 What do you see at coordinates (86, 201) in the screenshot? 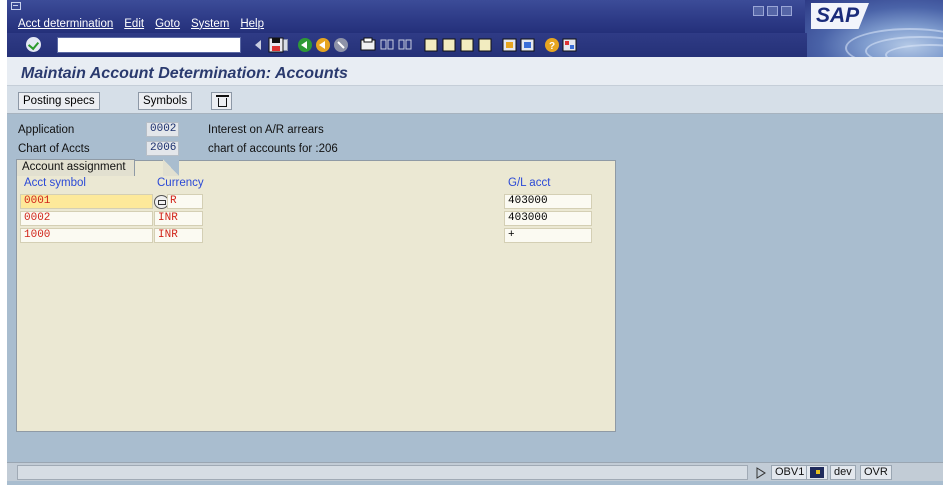
I see `acct-symbol-cell: 0001` at bounding box center [86, 201].